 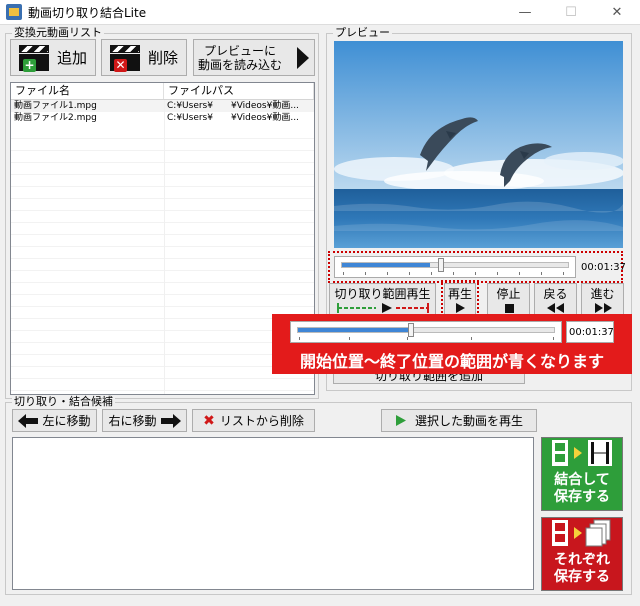 I want to click on stop-button: 停止, so click(x=508, y=300).